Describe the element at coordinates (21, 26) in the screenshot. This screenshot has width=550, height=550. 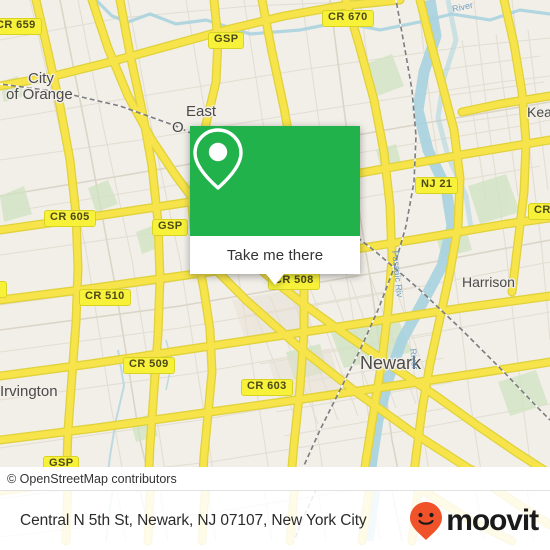
I see `road-shield: CR 659` at that location.